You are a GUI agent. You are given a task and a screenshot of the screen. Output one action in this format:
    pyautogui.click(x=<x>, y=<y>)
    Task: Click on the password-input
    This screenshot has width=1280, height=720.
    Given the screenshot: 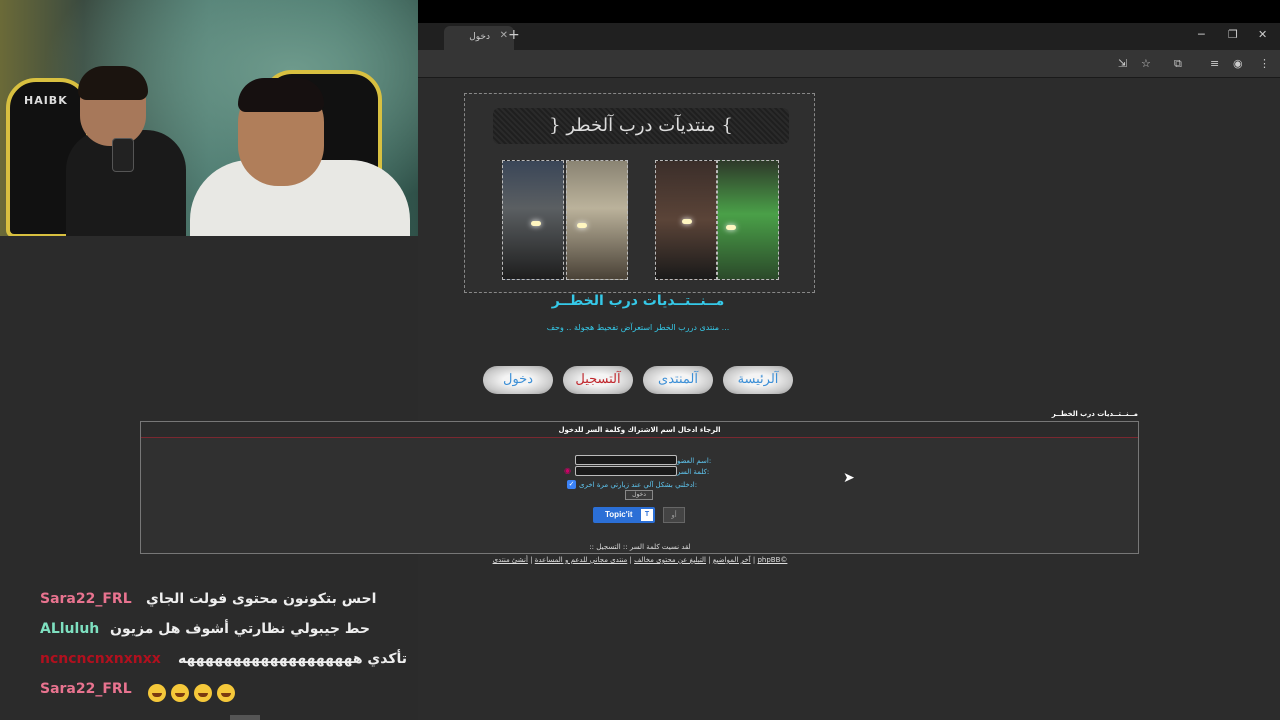 What is the action you would take?
    pyautogui.click(x=626, y=471)
    